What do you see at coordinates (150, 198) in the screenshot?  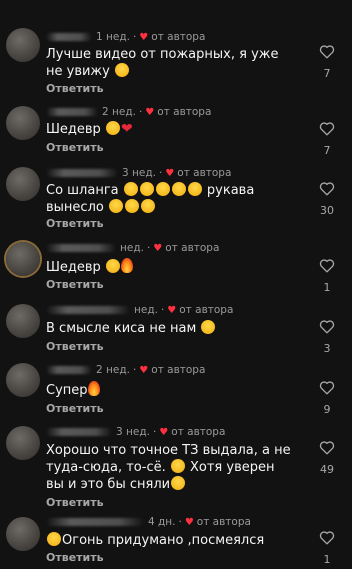 I see `comment-text: Со шланга рукава вынесло` at bounding box center [150, 198].